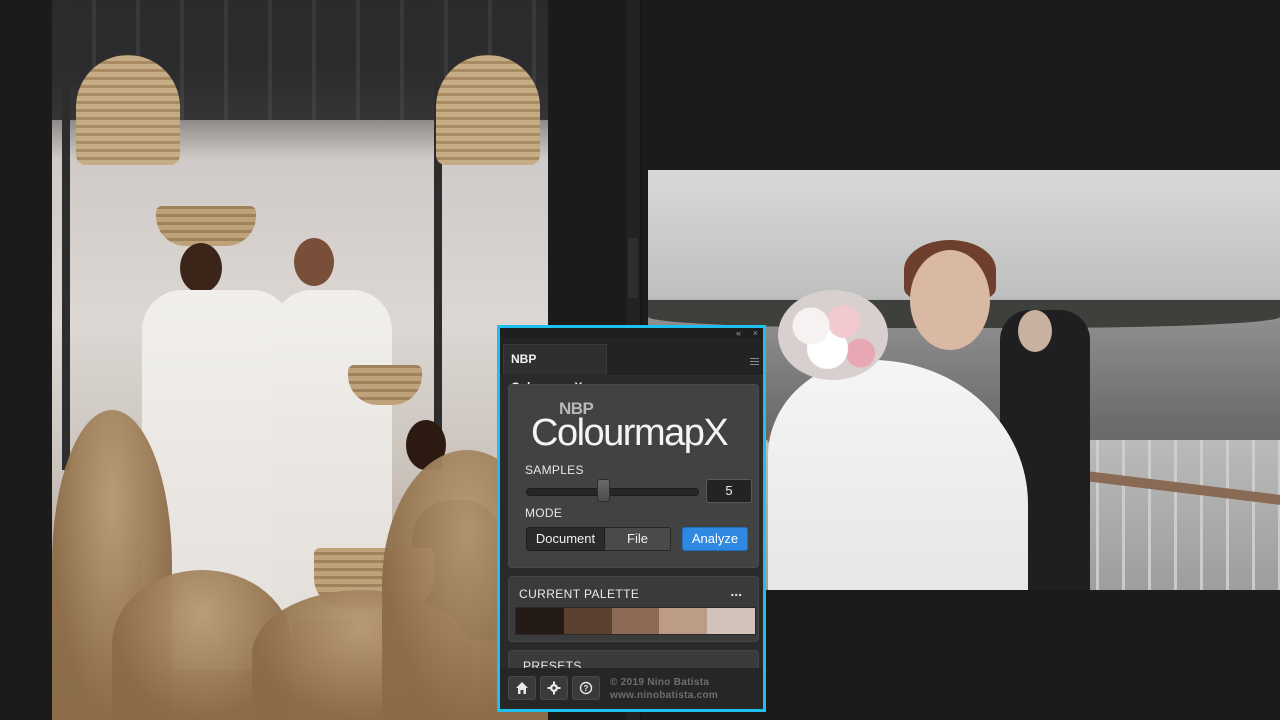 This screenshot has width=1280, height=720. I want to click on collapse-icon: «, so click(738, 333).